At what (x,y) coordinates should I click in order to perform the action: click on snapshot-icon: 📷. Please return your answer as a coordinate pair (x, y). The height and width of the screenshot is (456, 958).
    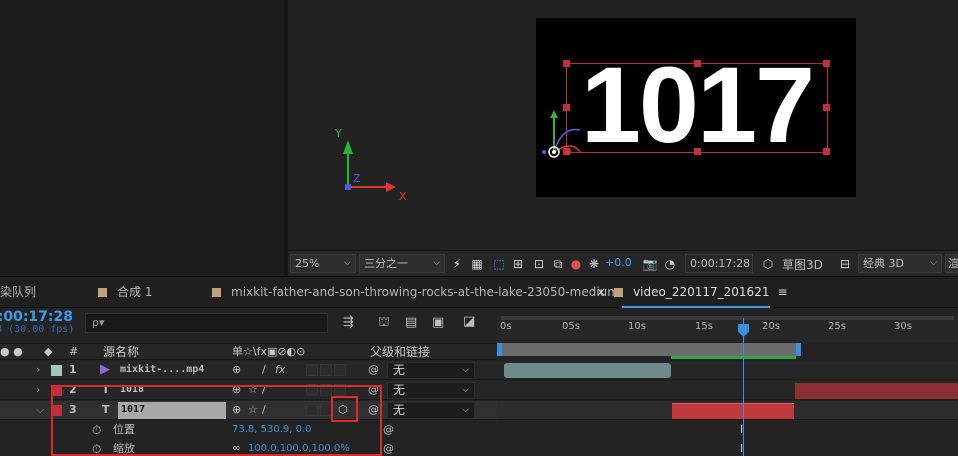
    Looking at the image, I should click on (650, 264).